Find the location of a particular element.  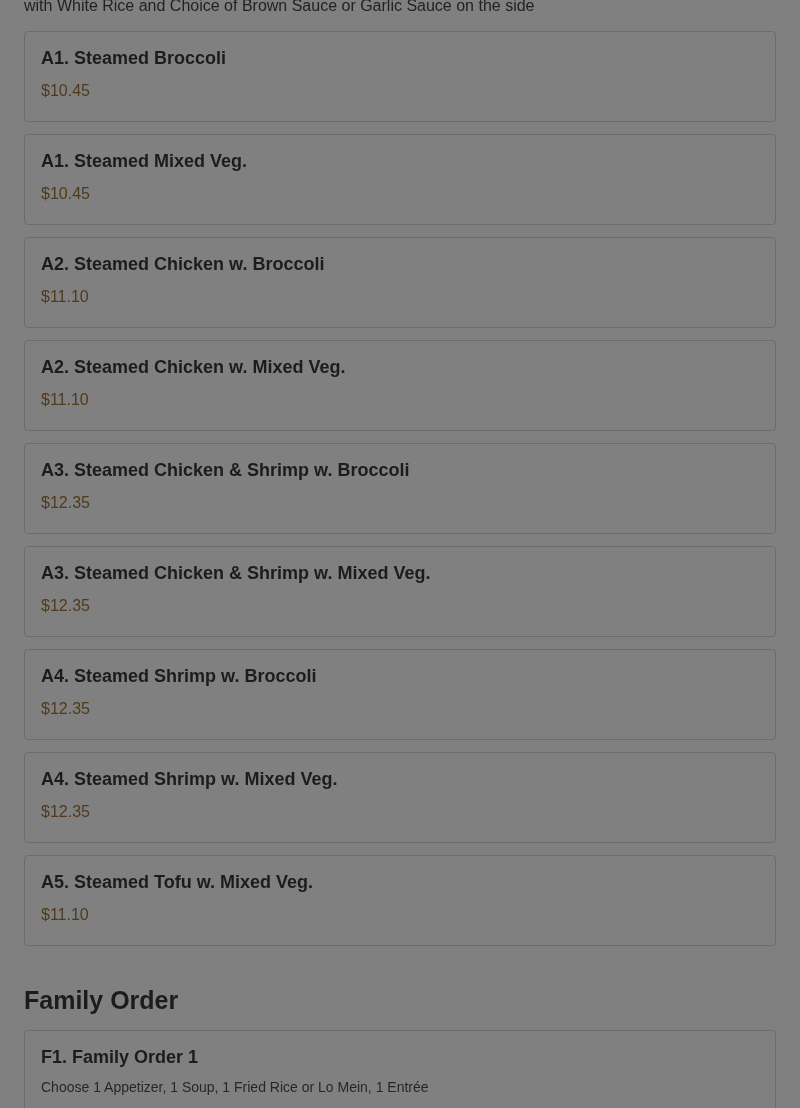

item-name: A1. Steamed Mixed Veg. is located at coordinates (144, 161).